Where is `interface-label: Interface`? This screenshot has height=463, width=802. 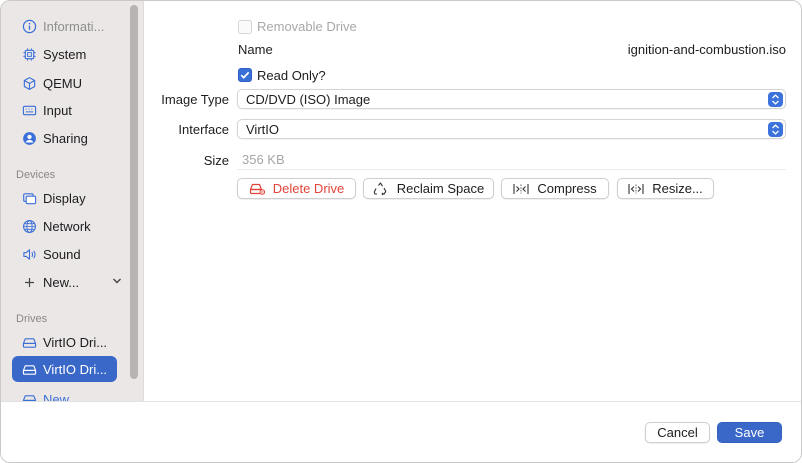
interface-label: Interface is located at coordinates (203, 129).